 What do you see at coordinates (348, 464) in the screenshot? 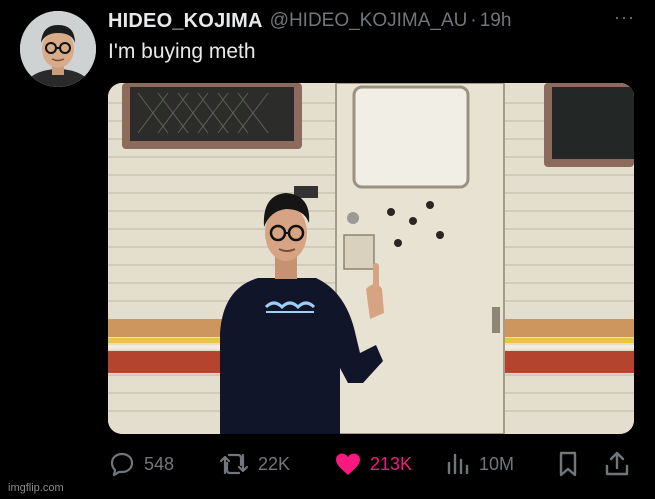
I see `heart-icon` at bounding box center [348, 464].